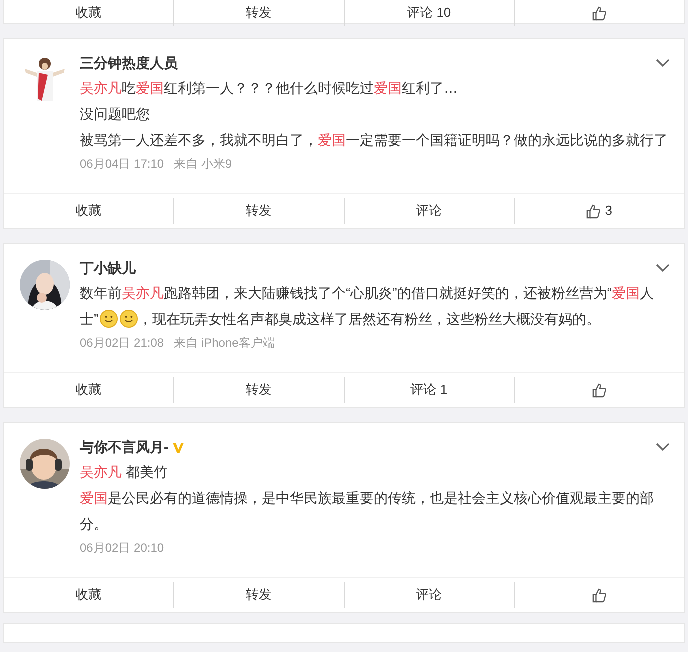 The height and width of the screenshot is (652, 688). Describe the element at coordinates (129, 63) in the screenshot. I see `user-name: 三分钟热度人员` at that location.